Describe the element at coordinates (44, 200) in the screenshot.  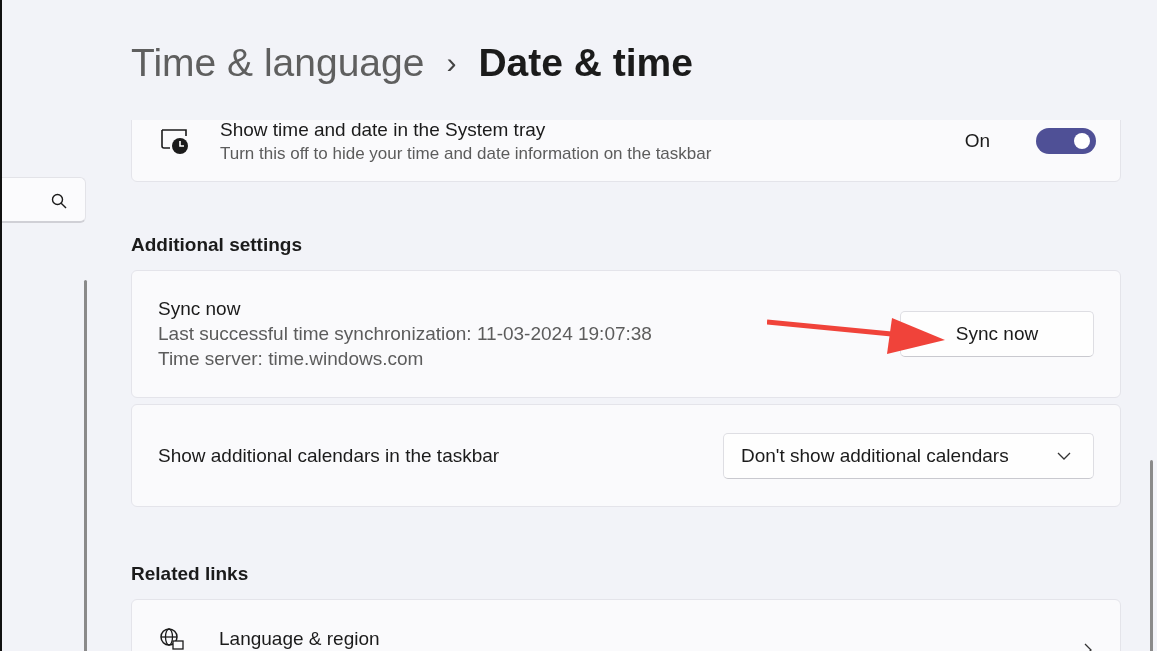
I see `search-field` at that location.